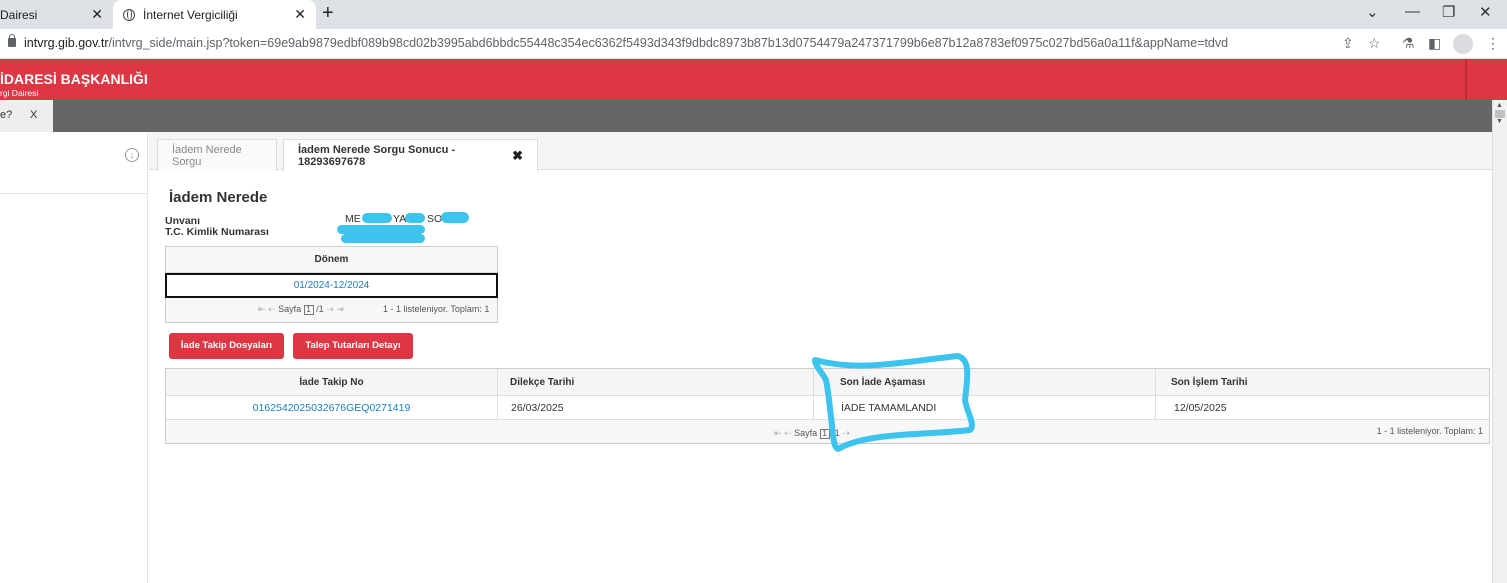 This screenshot has height=583, width=1507. I want to click on dilekce-tarihi-cell: 26/03/2025, so click(656, 407).